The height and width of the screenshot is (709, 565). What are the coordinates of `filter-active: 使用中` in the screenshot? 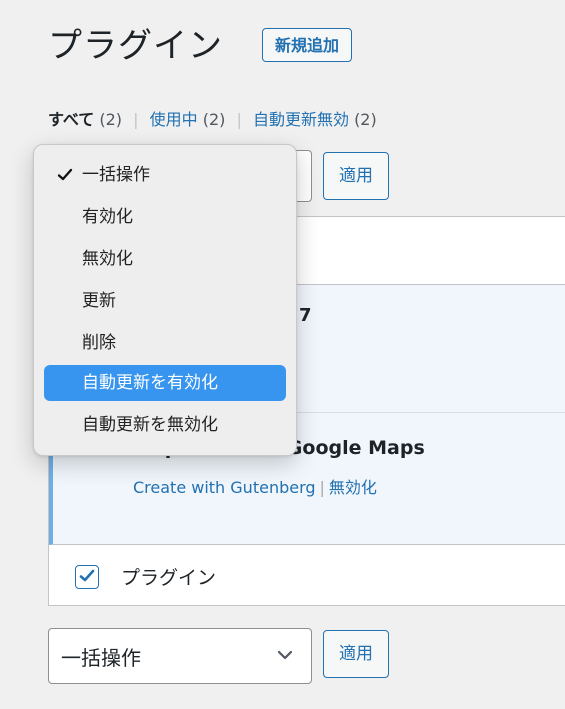 It's located at (174, 119).